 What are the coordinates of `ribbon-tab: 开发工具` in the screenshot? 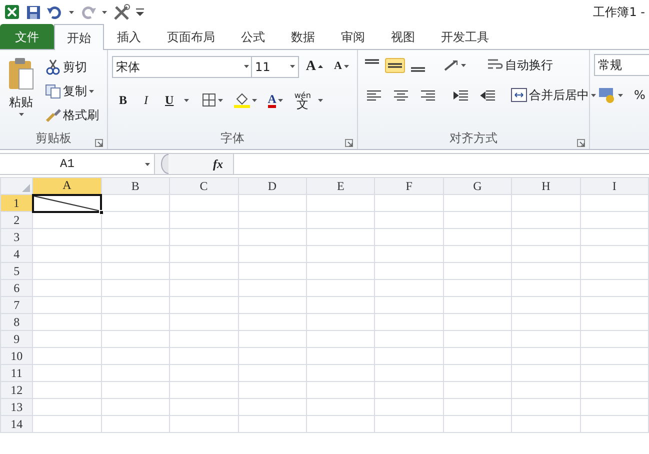 It's located at (465, 36).